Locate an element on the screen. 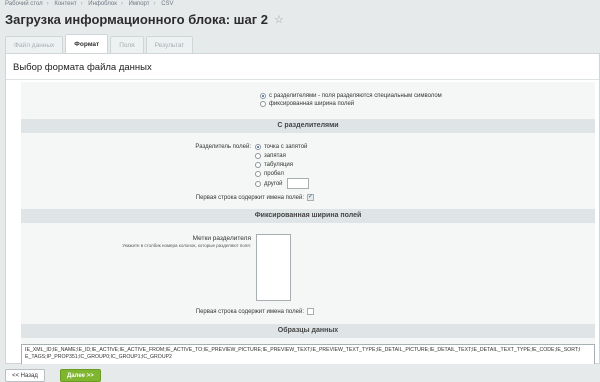 Image resolution: width=600 pixels, height=382 pixels. breadcrumb-item: Контент is located at coordinates (65, 4).